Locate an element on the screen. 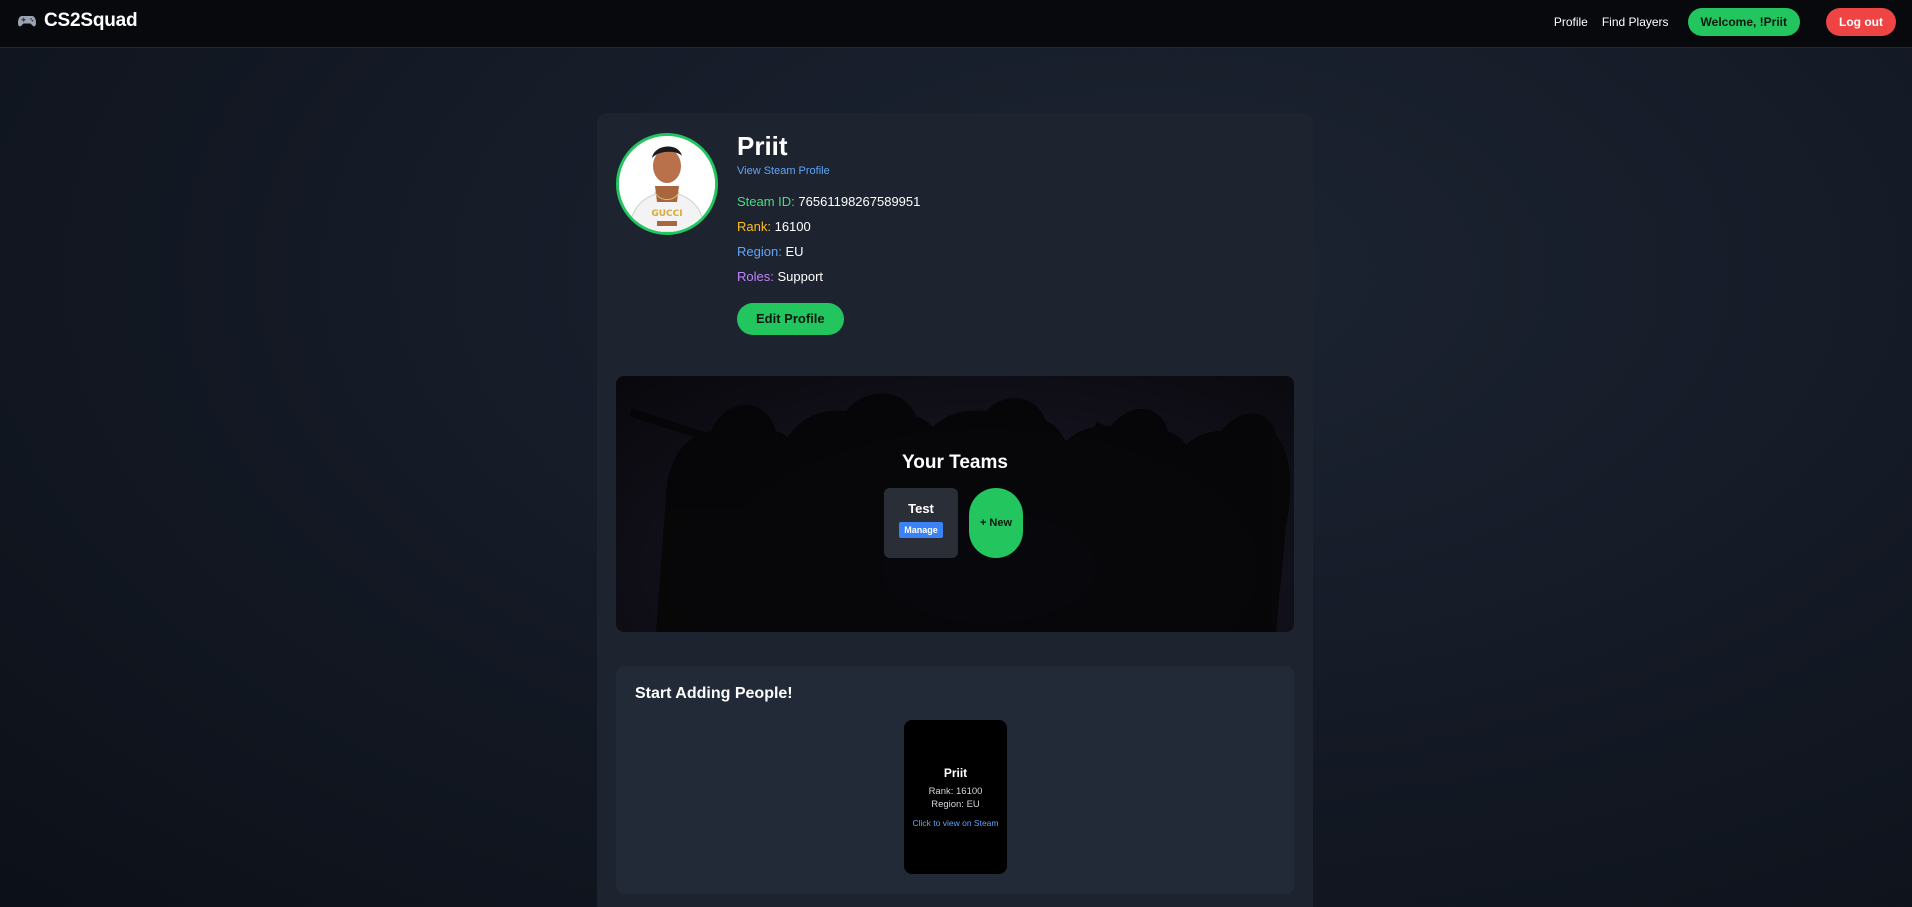  view-steam-profile-link: View Steam Profile is located at coordinates (828, 171).